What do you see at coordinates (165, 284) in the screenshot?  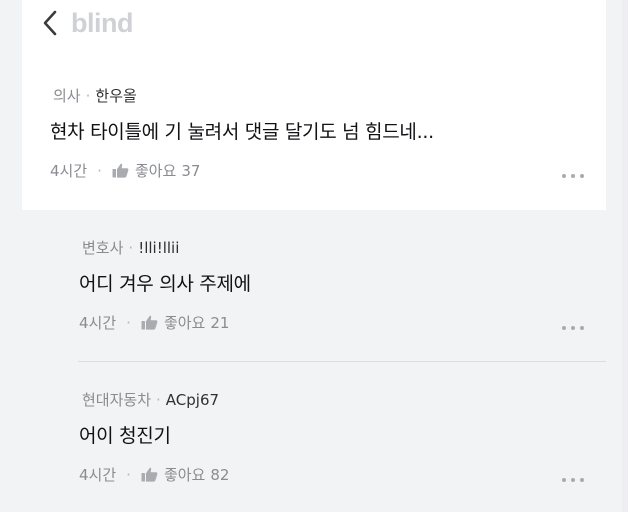 I see `comment-text: 어디 겨우 의사 주제에` at bounding box center [165, 284].